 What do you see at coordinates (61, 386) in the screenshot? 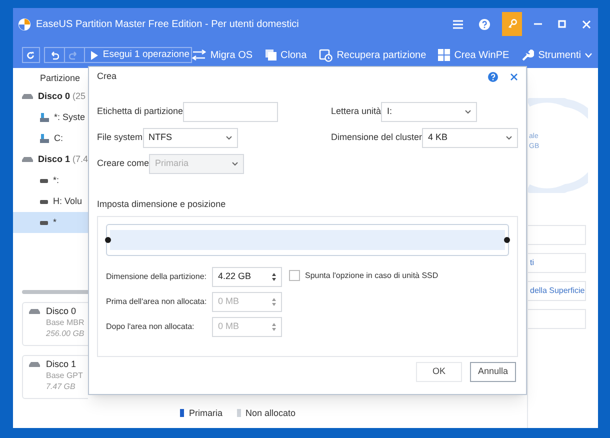
I see `disk-size: 7.47 GB` at bounding box center [61, 386].